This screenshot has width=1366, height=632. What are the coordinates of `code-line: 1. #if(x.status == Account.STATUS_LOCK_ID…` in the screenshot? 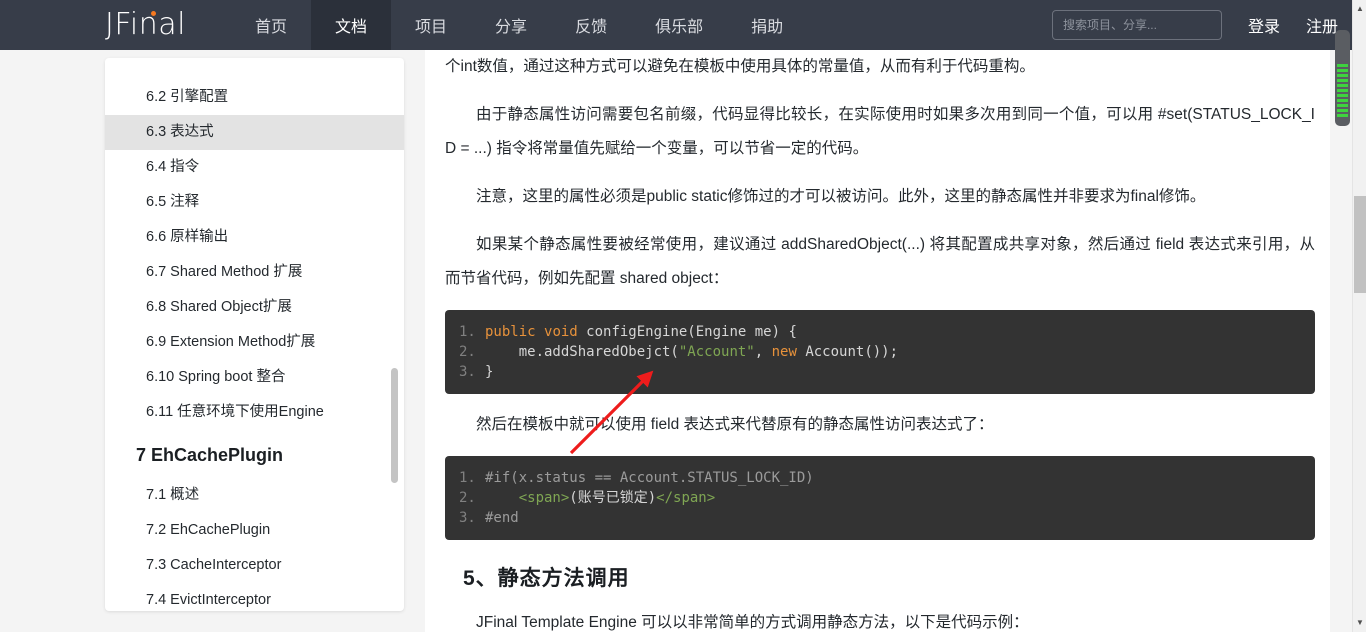 It's located at (880, 478).